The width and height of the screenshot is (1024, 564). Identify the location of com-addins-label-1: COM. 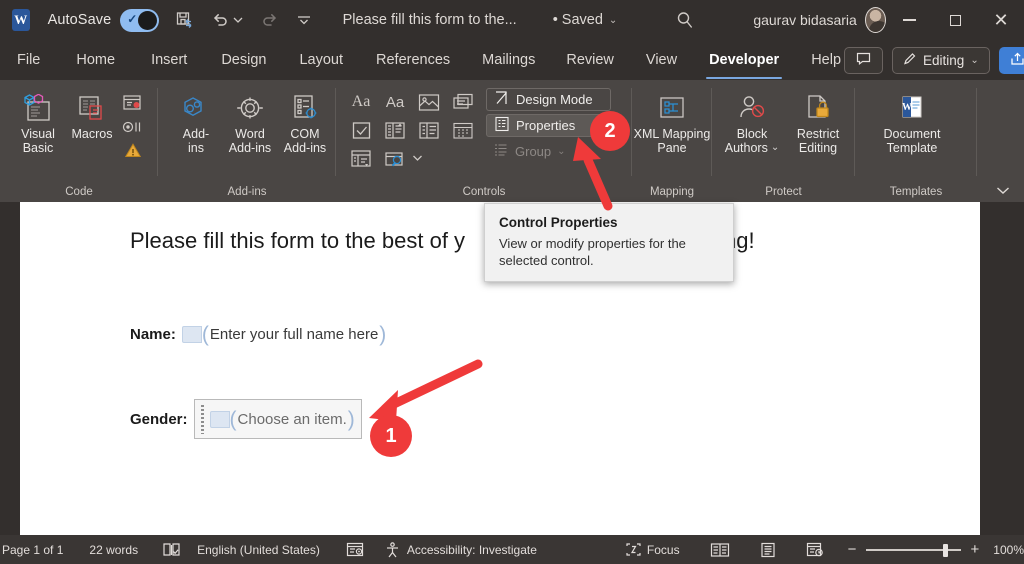
(305, 134).